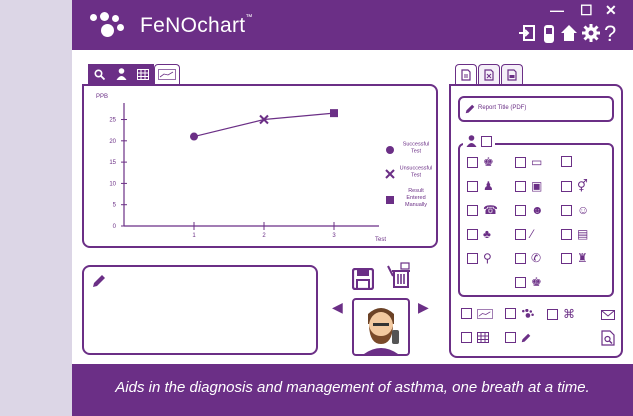  What do you see at coordinates (480, 162) in the screenshot?
I see `field-physician: ♚` at bounding box center [480, 162].